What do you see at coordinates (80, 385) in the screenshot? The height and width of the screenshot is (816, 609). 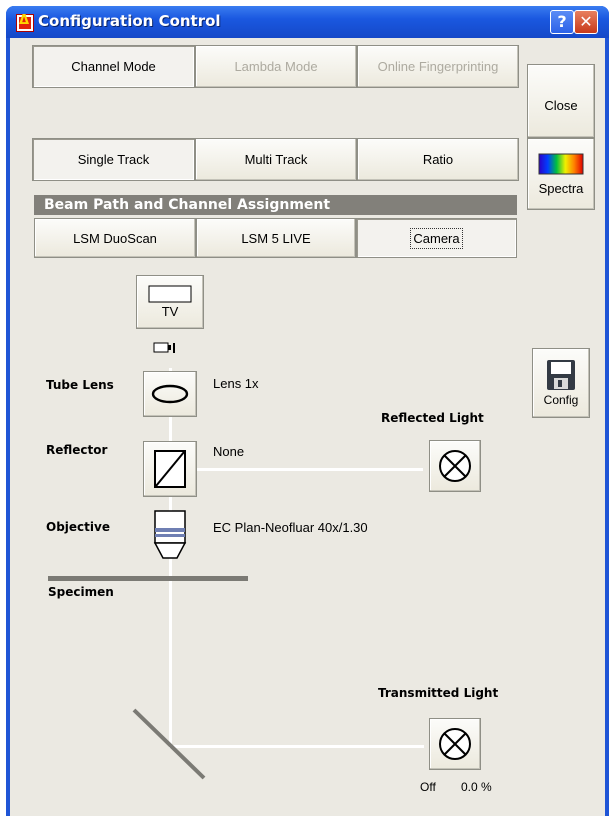 I see `tube-lens-label: Tube Lens` at bounding box center [80, 385].